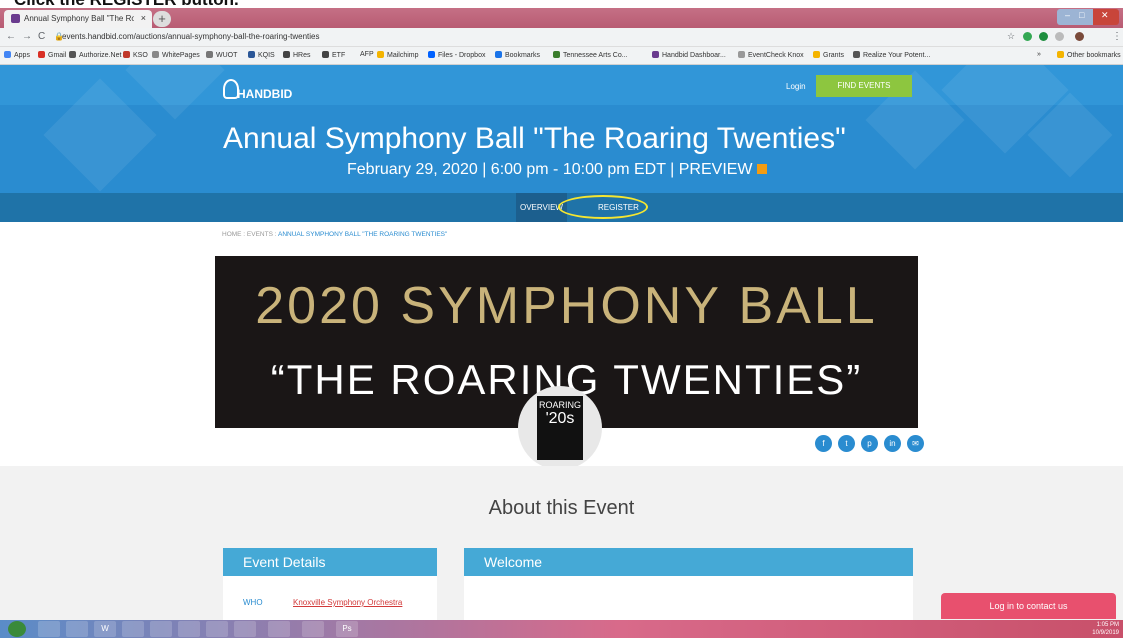  Describe the element at coordinates (1117, 36) in the screenshot. I see `menu-icon: ⋮` at that location.